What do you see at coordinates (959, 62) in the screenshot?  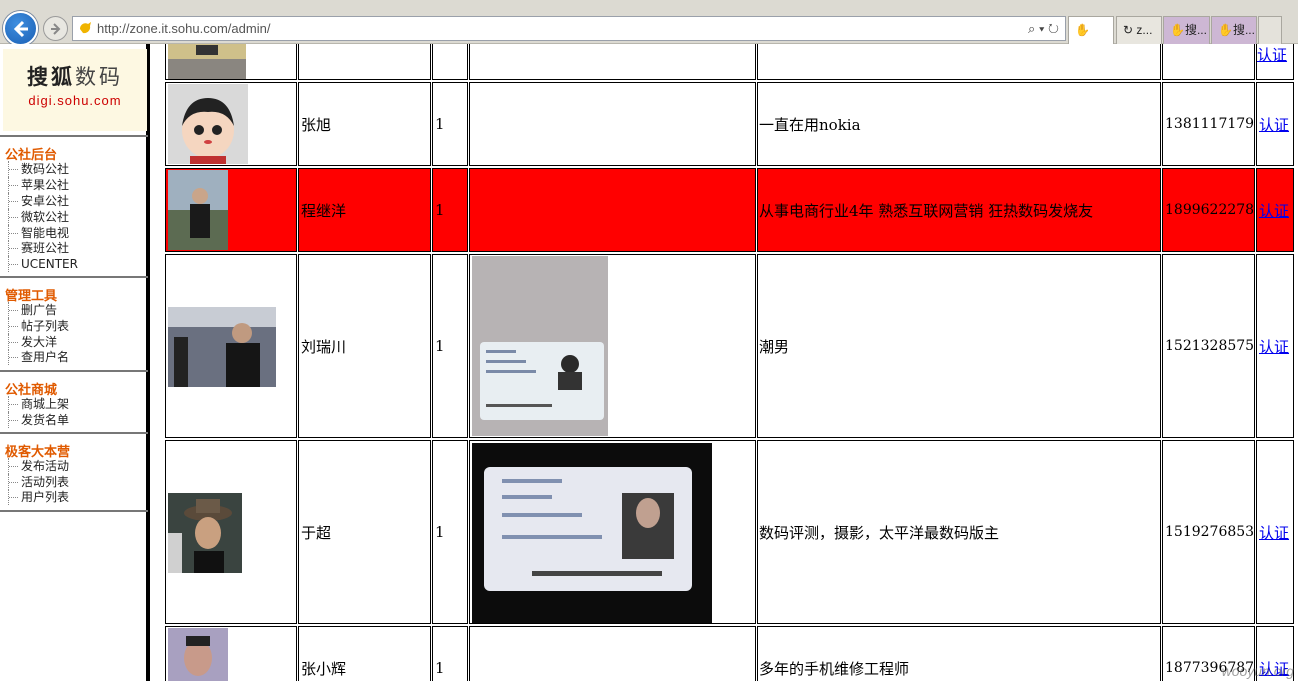 I see `intro-cell` at bounding box center [959, 62].